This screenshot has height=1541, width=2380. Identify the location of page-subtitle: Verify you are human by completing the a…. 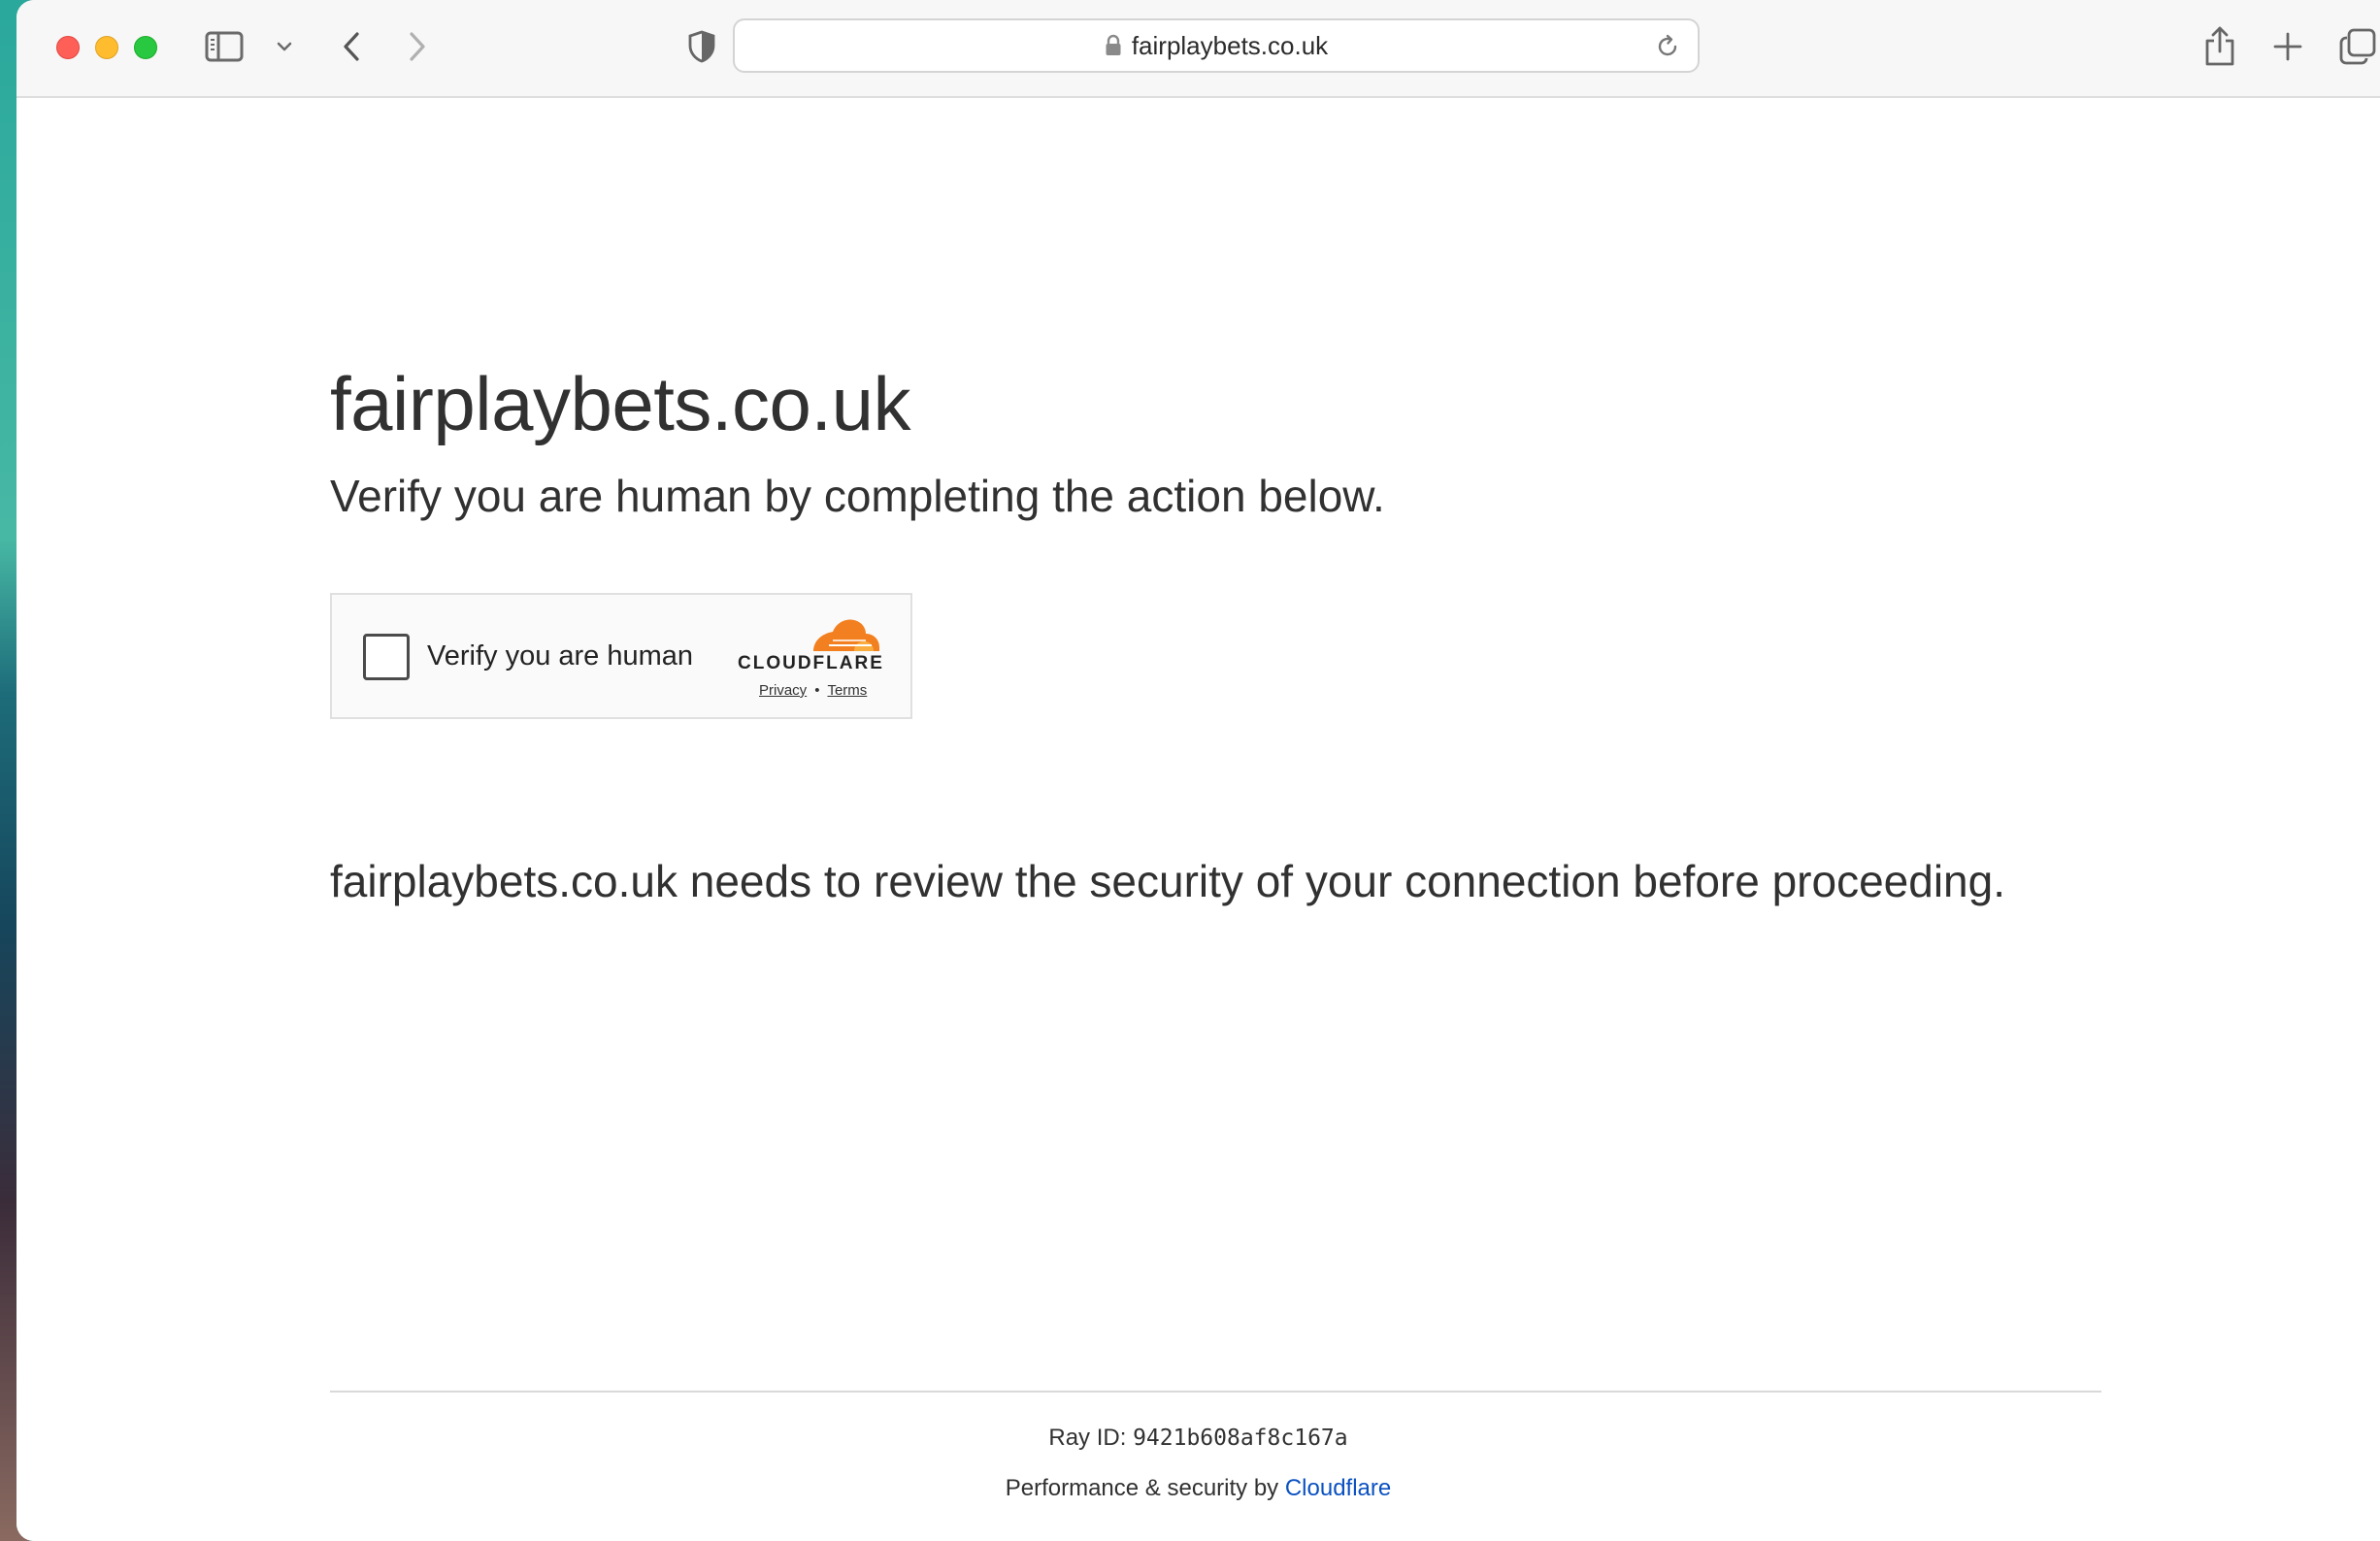
(857, 496).